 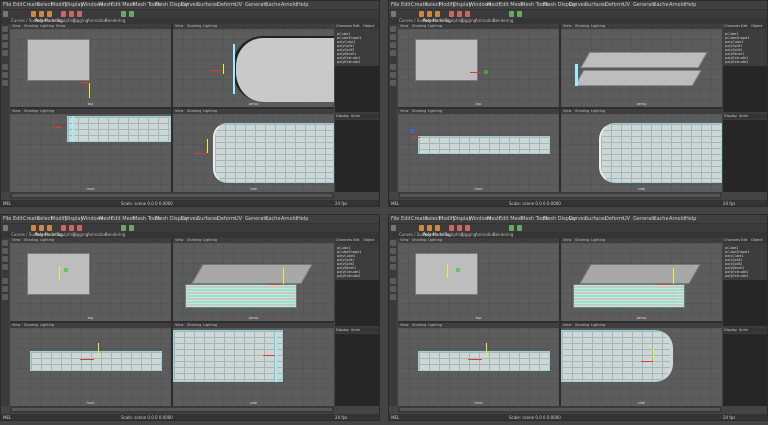 I want to click on viewport-top: View Shading Lighting top, so click(x=478, y=65).